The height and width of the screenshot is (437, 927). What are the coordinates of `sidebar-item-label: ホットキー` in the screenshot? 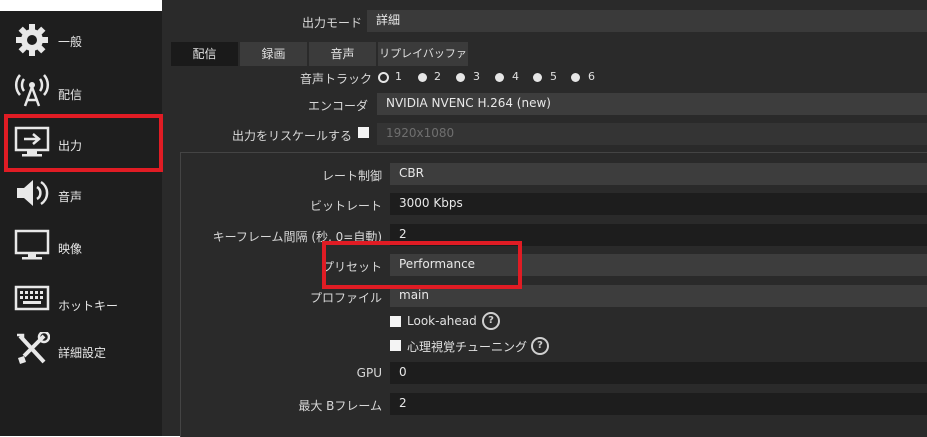 It's located at (88, 306).